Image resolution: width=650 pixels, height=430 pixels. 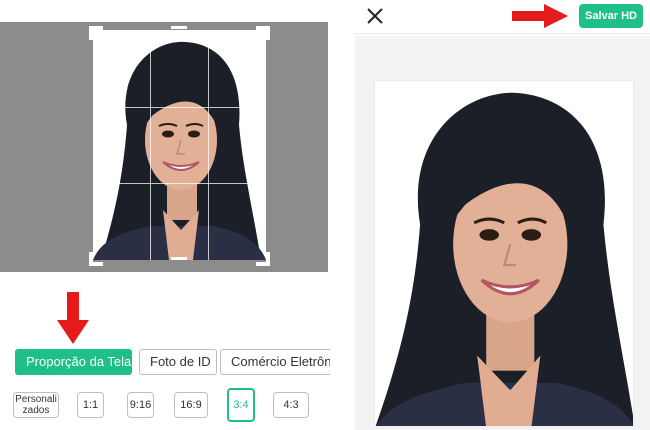 What do you see at coordinates (191, 405) in the screenshot?
I see `ratio-16-9-button: 16:9` at bounding box center [191, 405].